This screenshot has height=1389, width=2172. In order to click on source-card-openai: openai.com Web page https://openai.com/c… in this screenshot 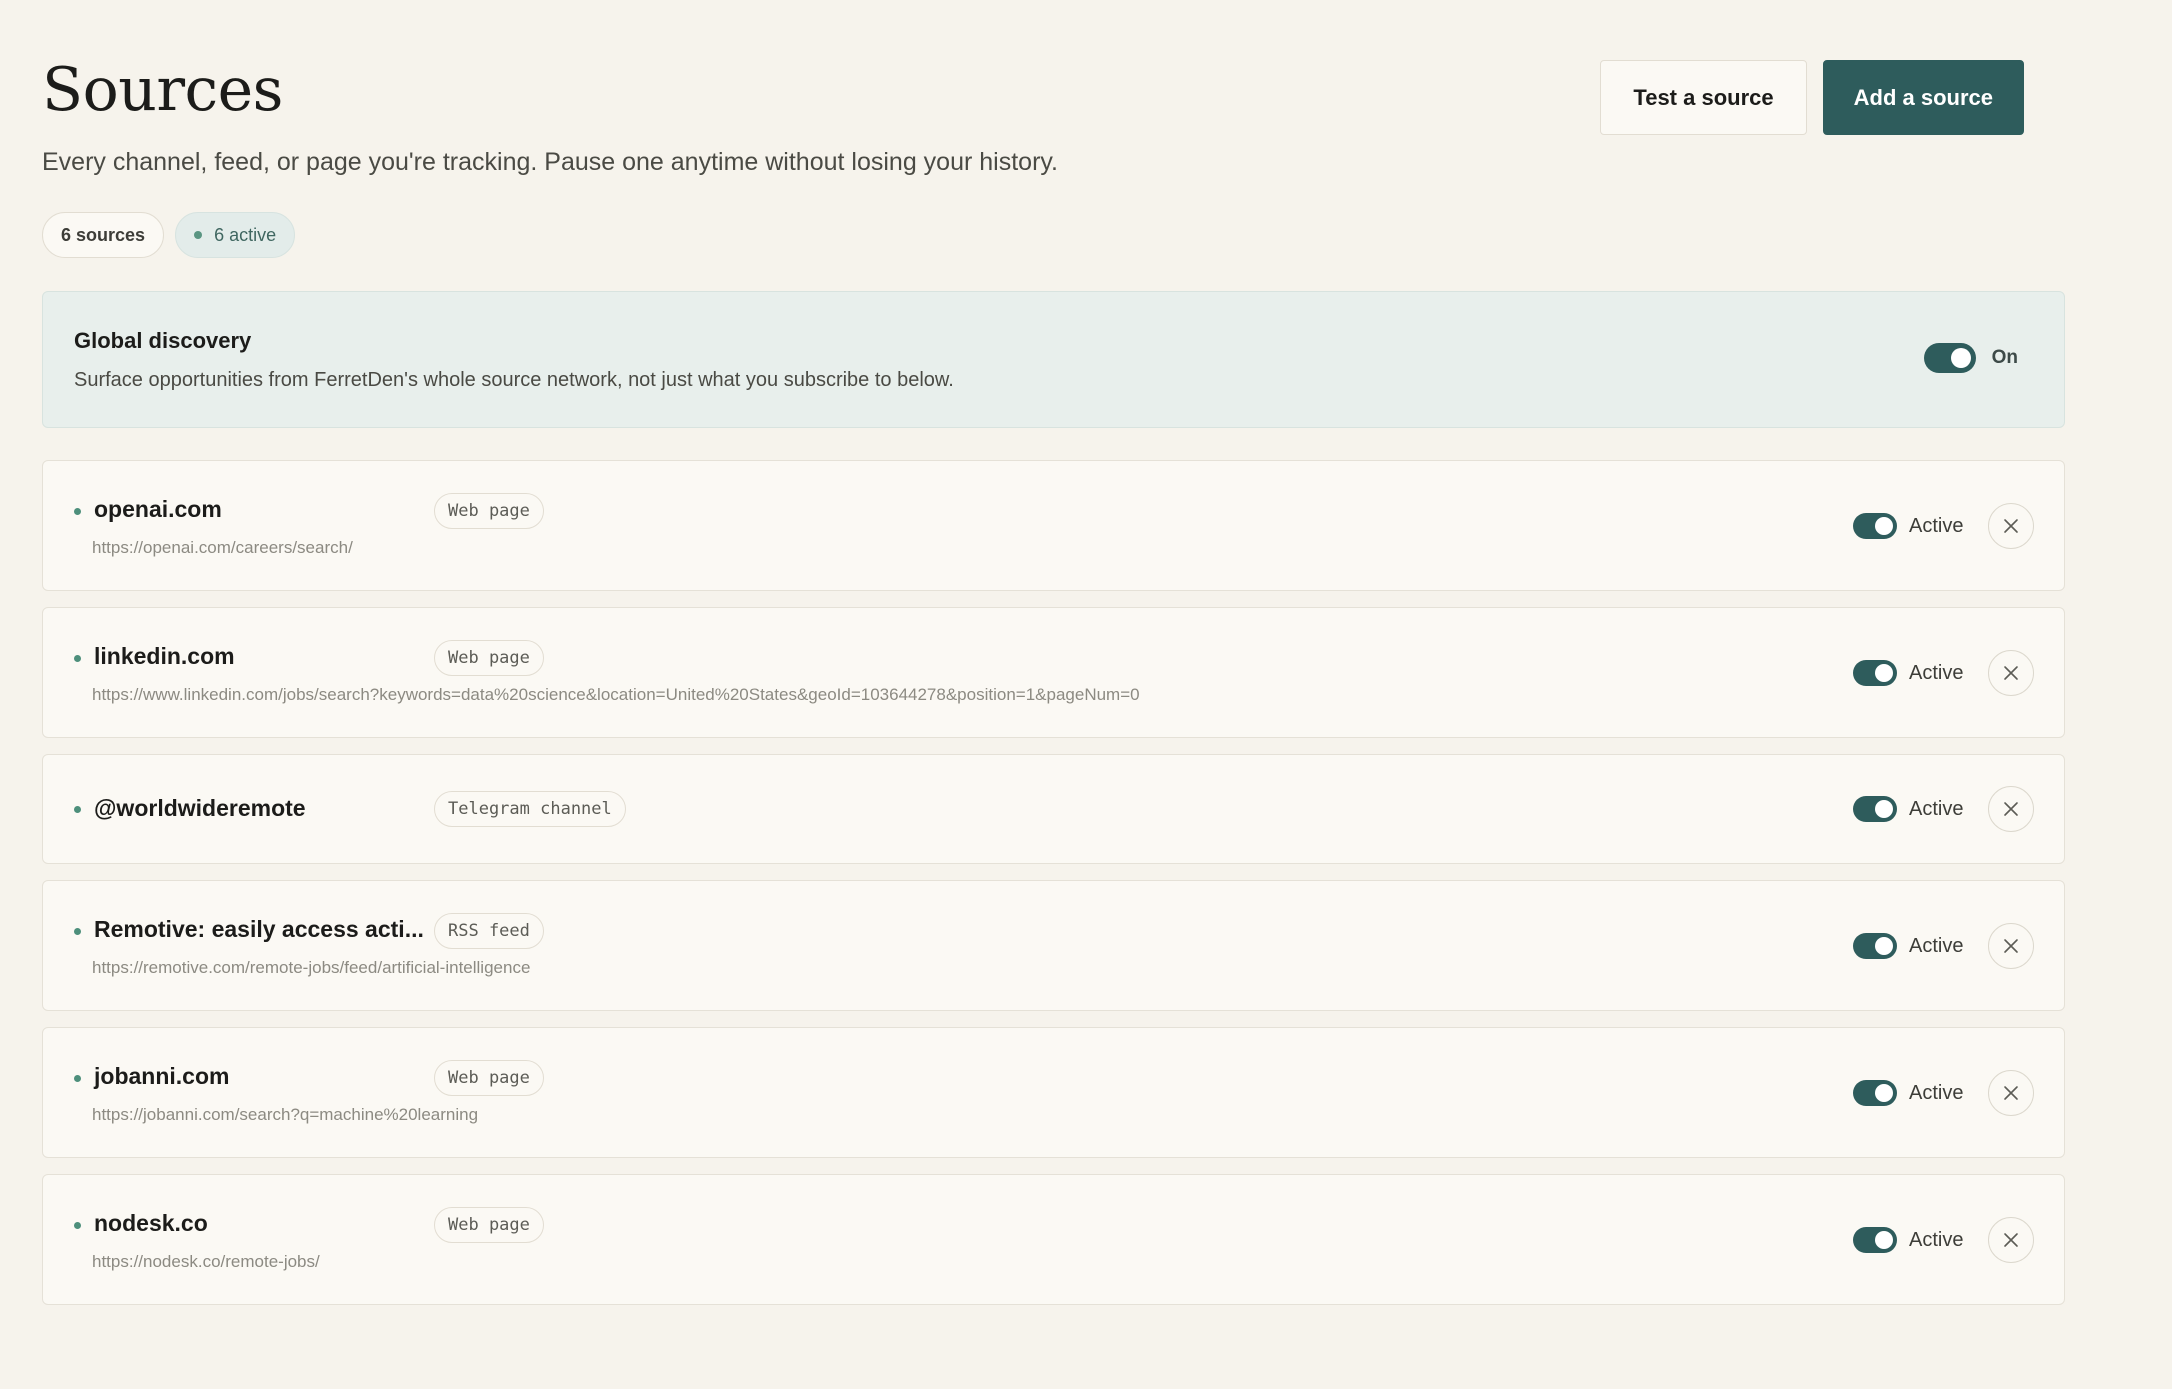, I will do `click(1053, 525)`.